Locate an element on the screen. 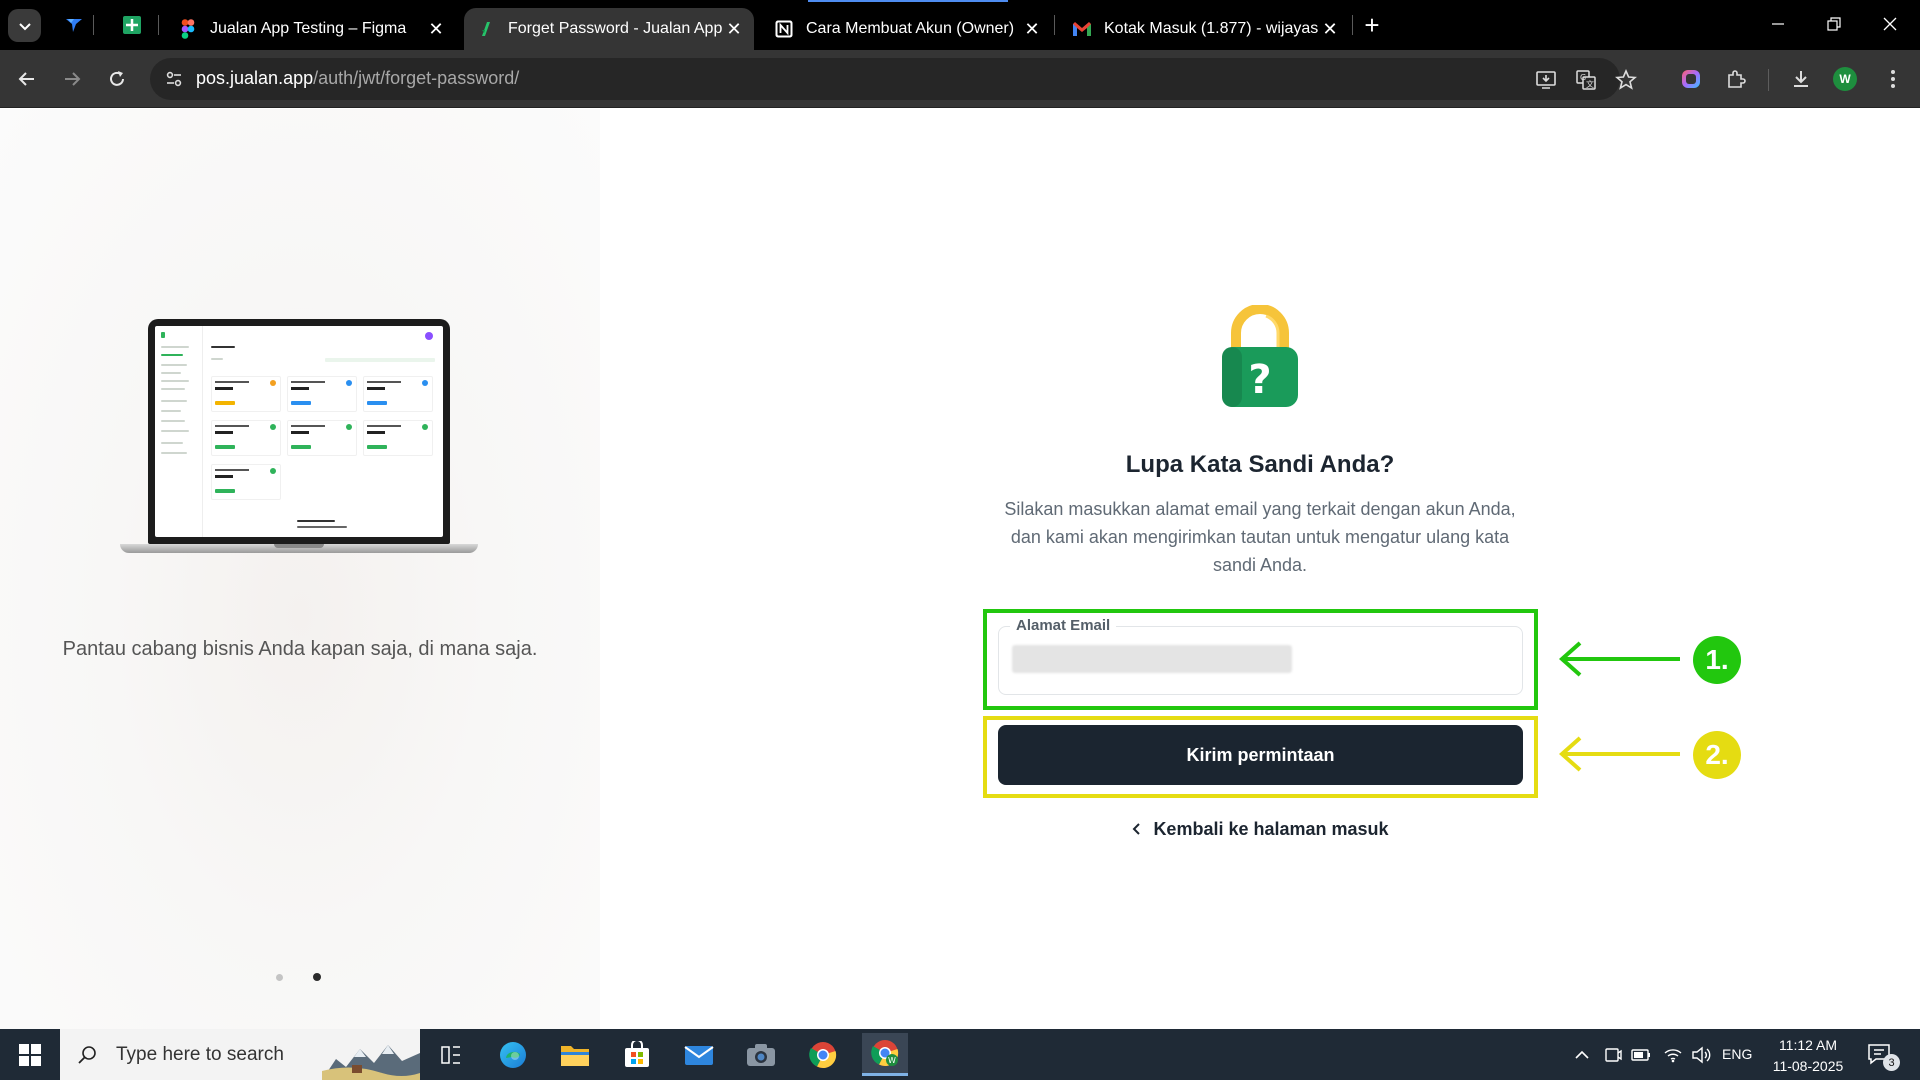 The width and height of the screenshot is (1920, 1080). minimize-icon is located at coordinates (1778, 24).